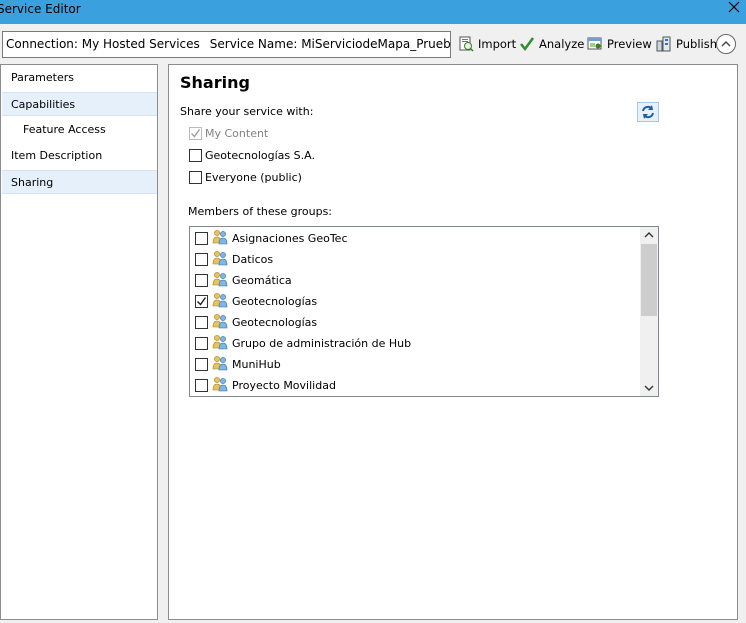  I want to click on list-item: Geomática, so click(243, 280).